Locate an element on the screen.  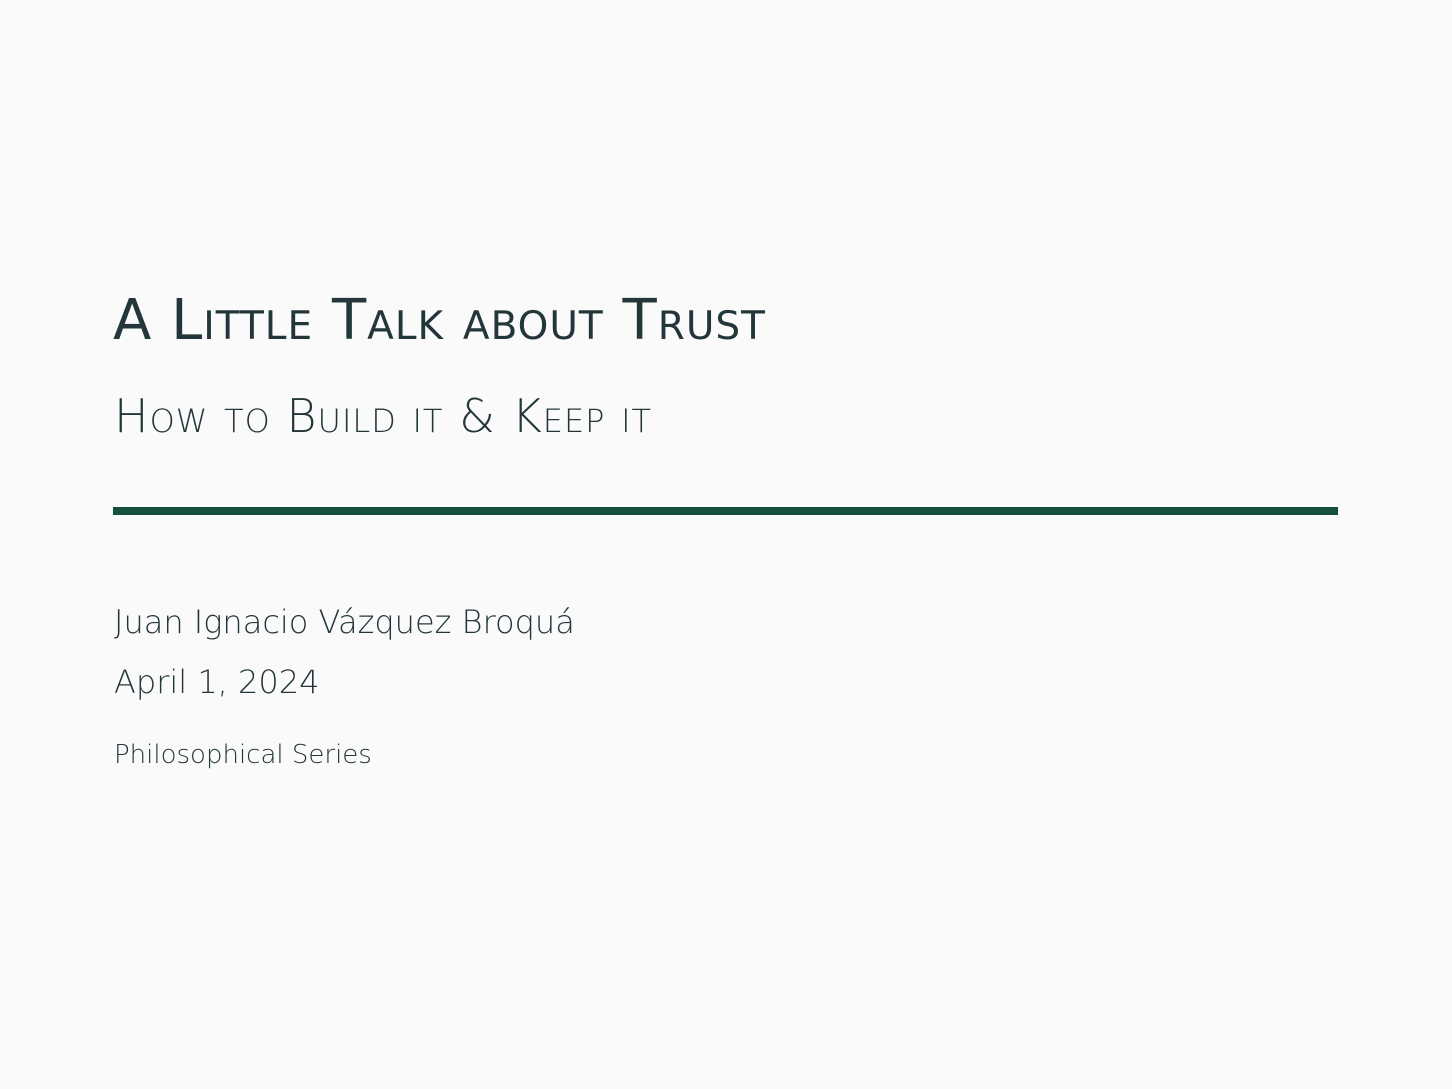
presentation-title: A Little Talk about Trust is located at coordinates (439, 320).